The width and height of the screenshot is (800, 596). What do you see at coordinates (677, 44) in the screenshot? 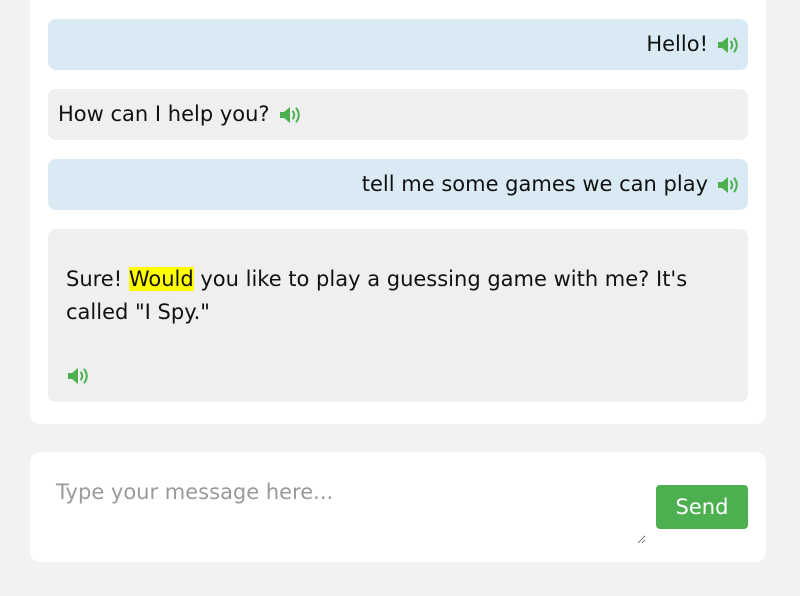
I see `message-text: Hello!` at bounding box center [677, 44].